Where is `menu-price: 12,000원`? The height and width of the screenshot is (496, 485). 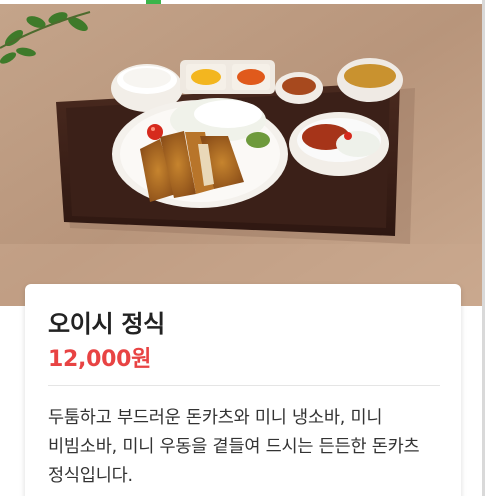
menu-price: 12,000원 is located at coordinates (100, 359).